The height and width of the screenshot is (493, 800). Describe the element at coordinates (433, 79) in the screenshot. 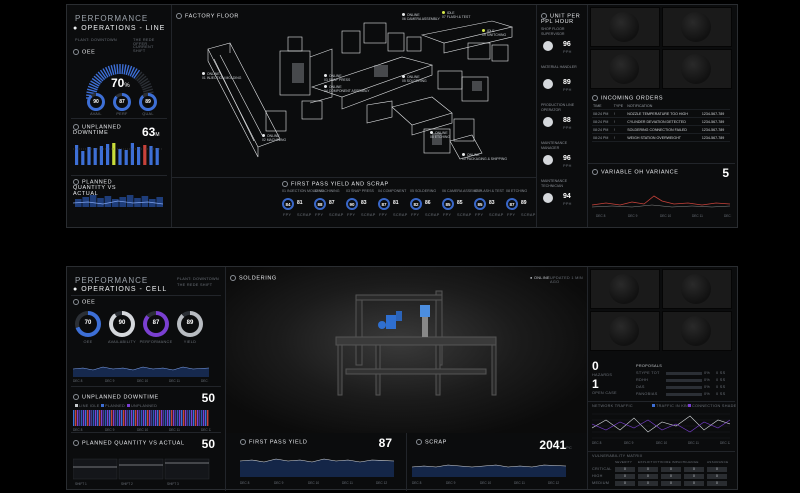

I see `station-label: ONLINE 05 SOLDERING` at that location.